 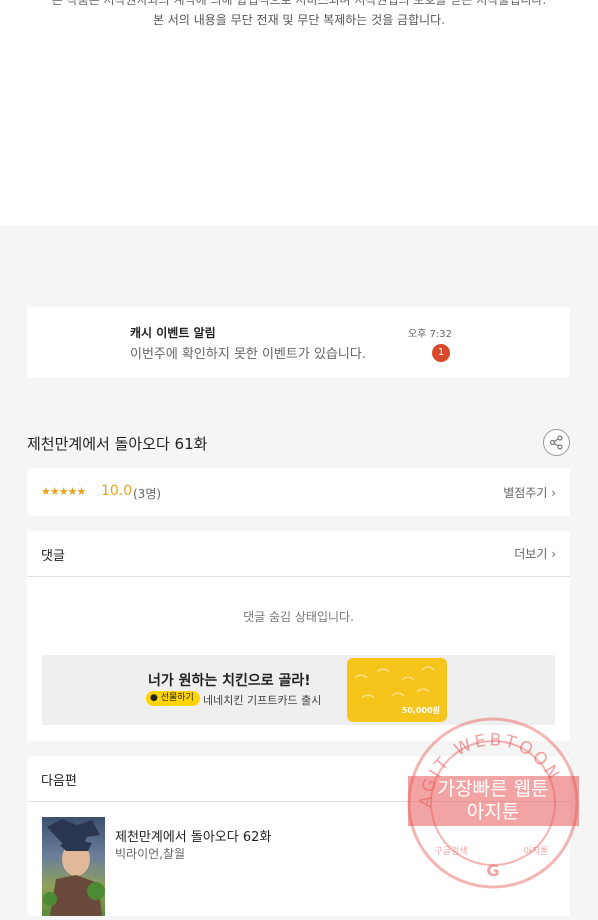 What do you see at coordinates (117, 491) in the screenshot?
I see `rating-score: 10.0` at bounding box center [117, 491].